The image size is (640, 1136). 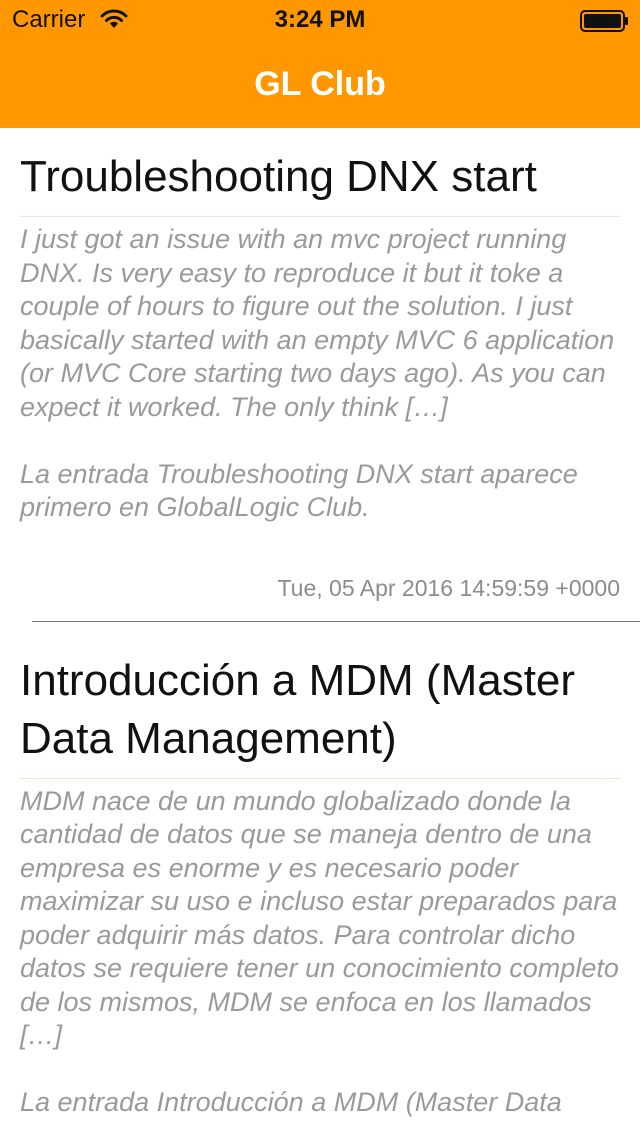 I want to click on post-title: Troubleshooting DNX start, so click(x=278, y=176).